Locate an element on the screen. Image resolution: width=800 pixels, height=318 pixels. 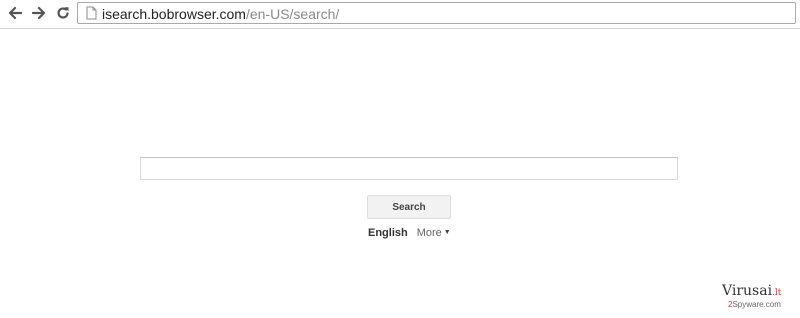
arrow-right-icon is located at coordinates (39, 13).